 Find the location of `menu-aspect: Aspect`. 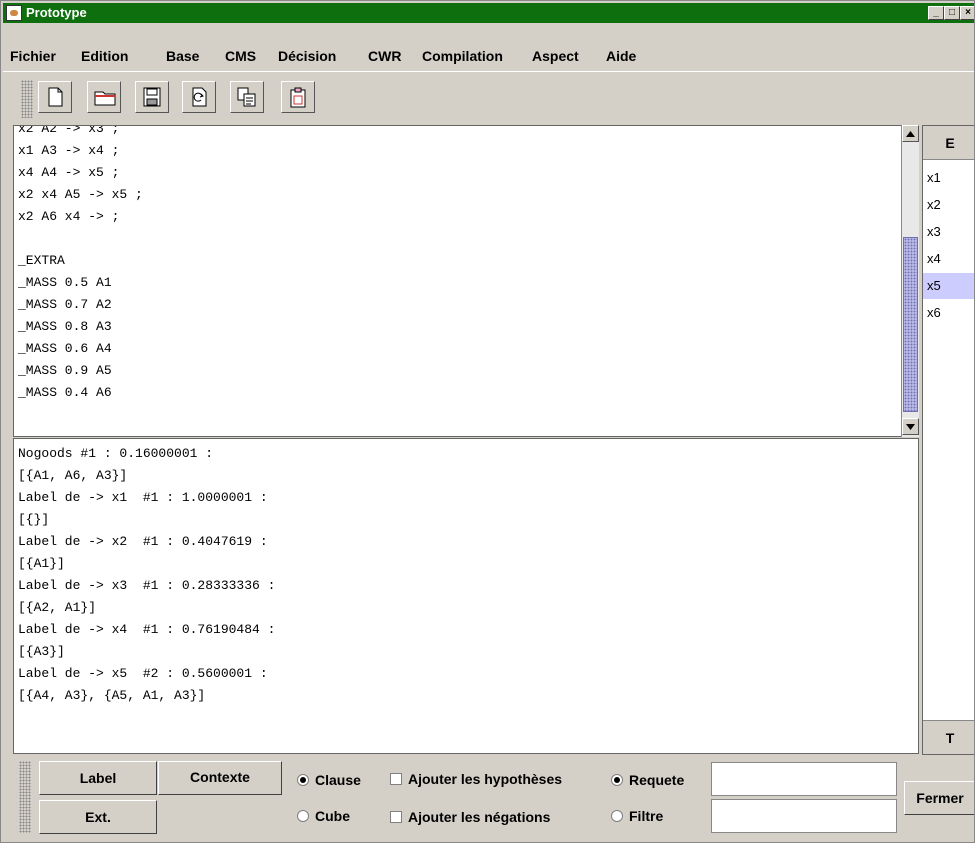

menu-aspect: Aspect is located at coordinates (555, 56).